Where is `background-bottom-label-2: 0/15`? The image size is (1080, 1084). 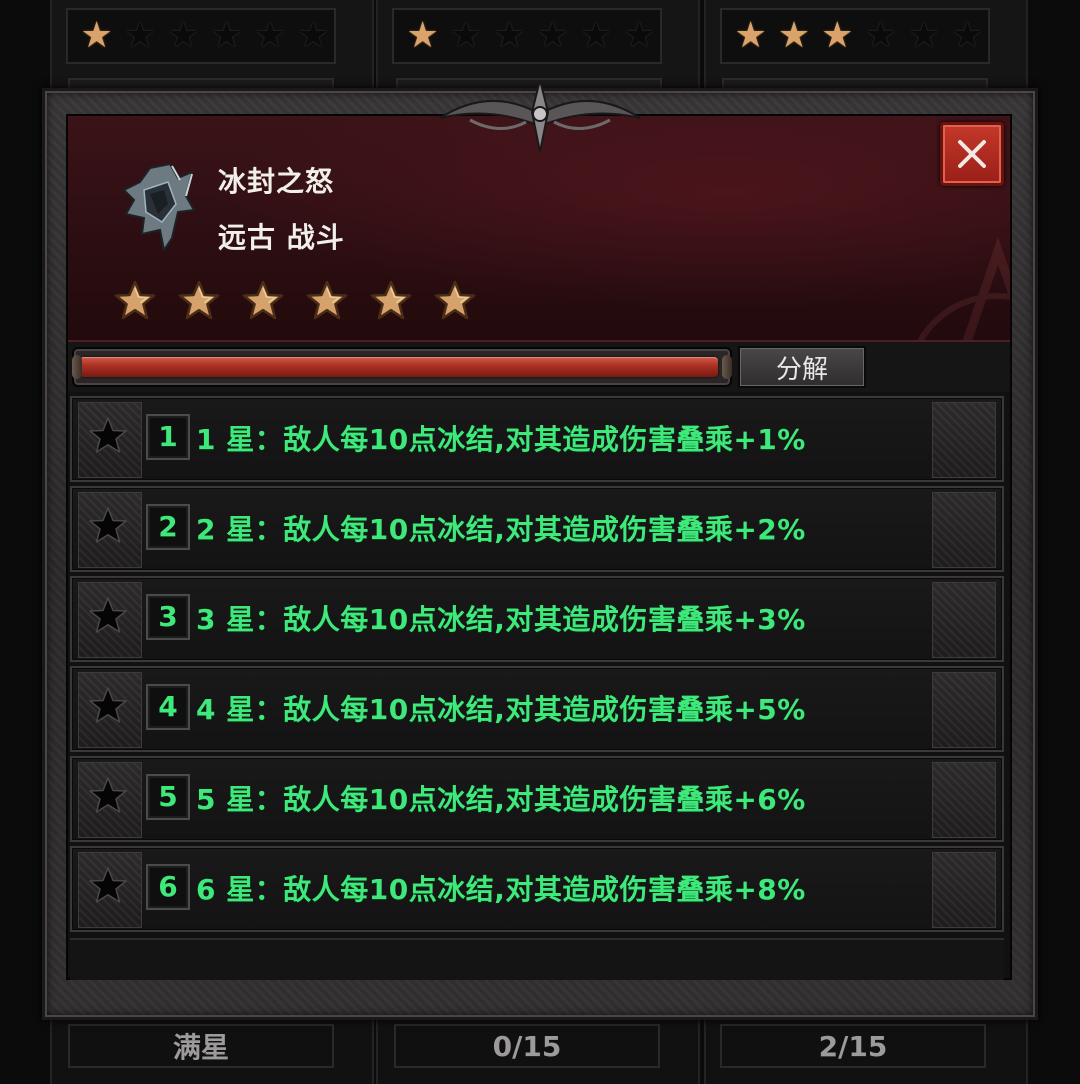
background-bottom-label-2: 0/15 is located at coordinates (527, 1046).